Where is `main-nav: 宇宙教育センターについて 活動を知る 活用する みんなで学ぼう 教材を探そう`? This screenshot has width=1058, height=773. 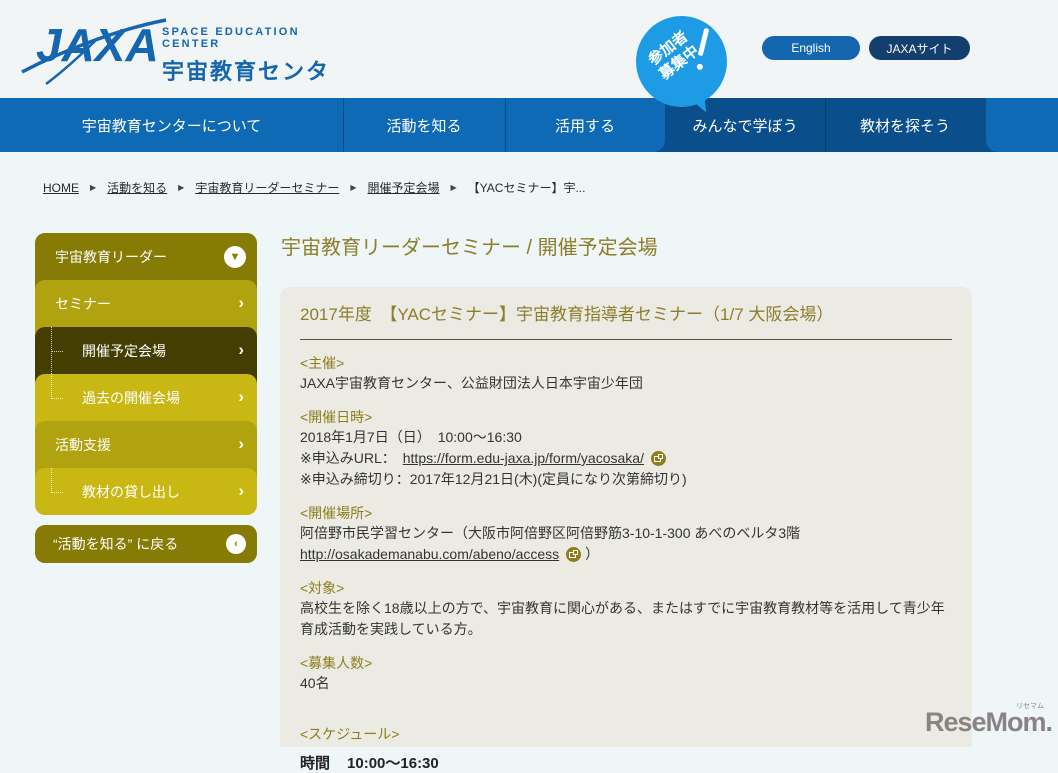
main-nav: 宇宙教育センターについて 活動を知る 活用する みんなで学ぼう 教材を探そう is located at coordinates (529, 125).